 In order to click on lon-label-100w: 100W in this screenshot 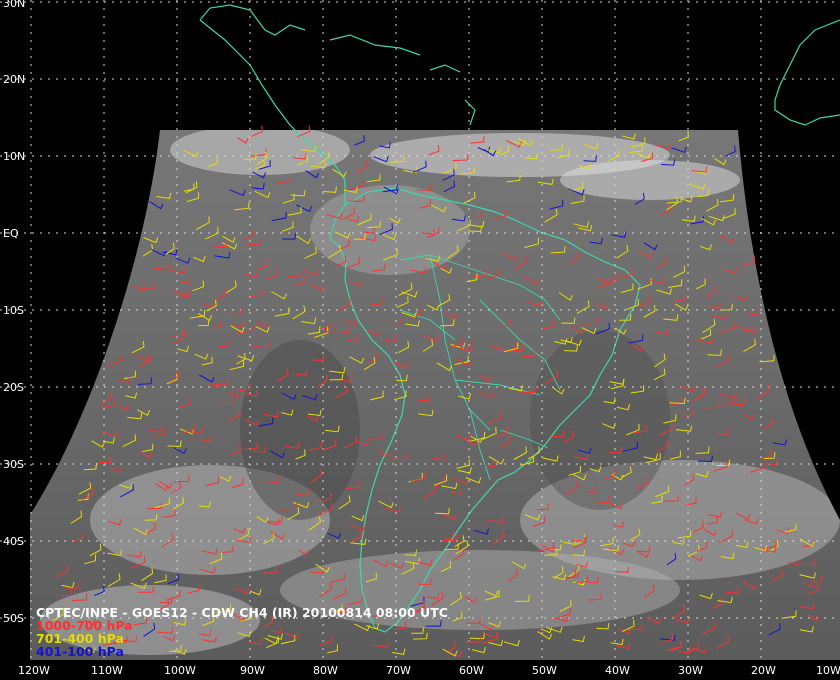, I will do `click(180, 670)`.